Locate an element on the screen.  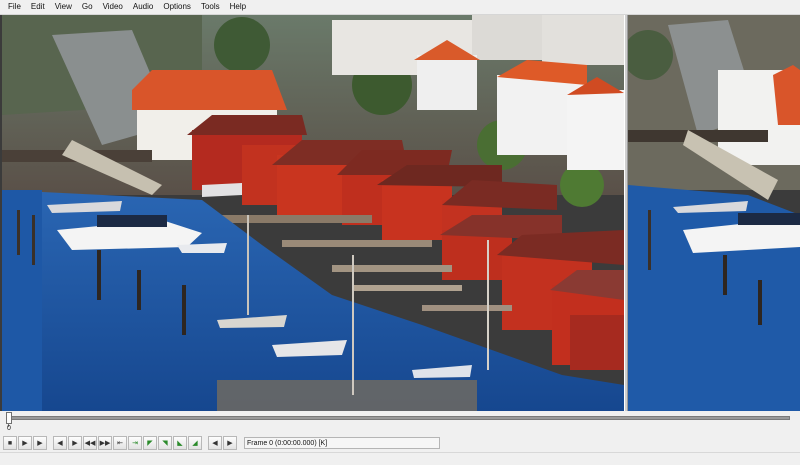
menu-go: Go is located at coordinates (87, 7).